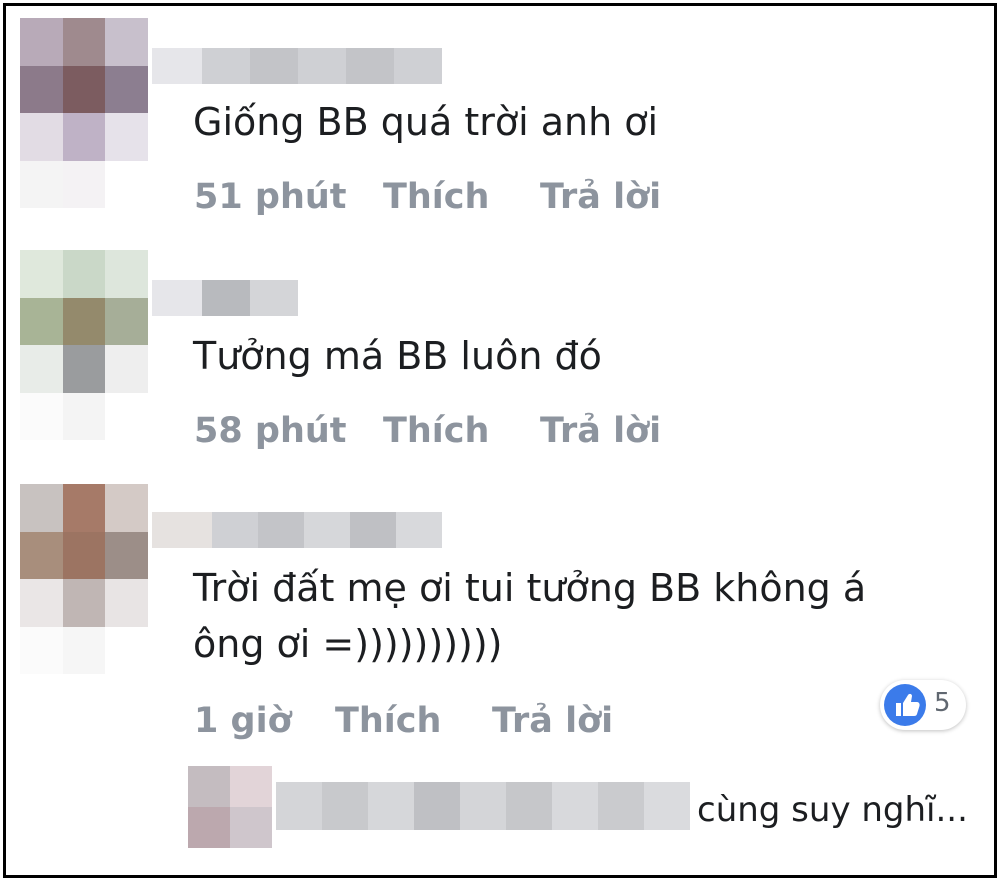 This screenshot has height=879, width=1000. What do you see at coordinates (942, 703) in the screenshot?
I see `reaction-count: 5` at bounding box center [942, 703].